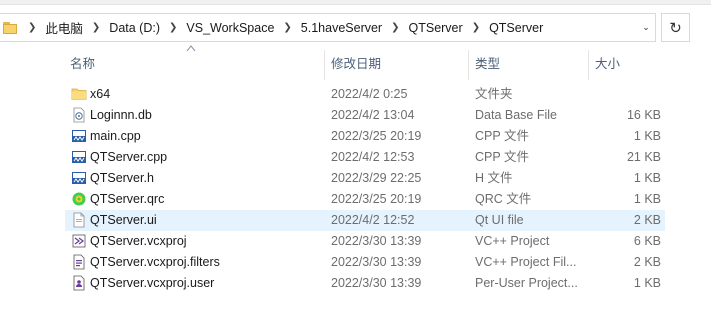  I want to click on header-file-icon, so click(79, 178).